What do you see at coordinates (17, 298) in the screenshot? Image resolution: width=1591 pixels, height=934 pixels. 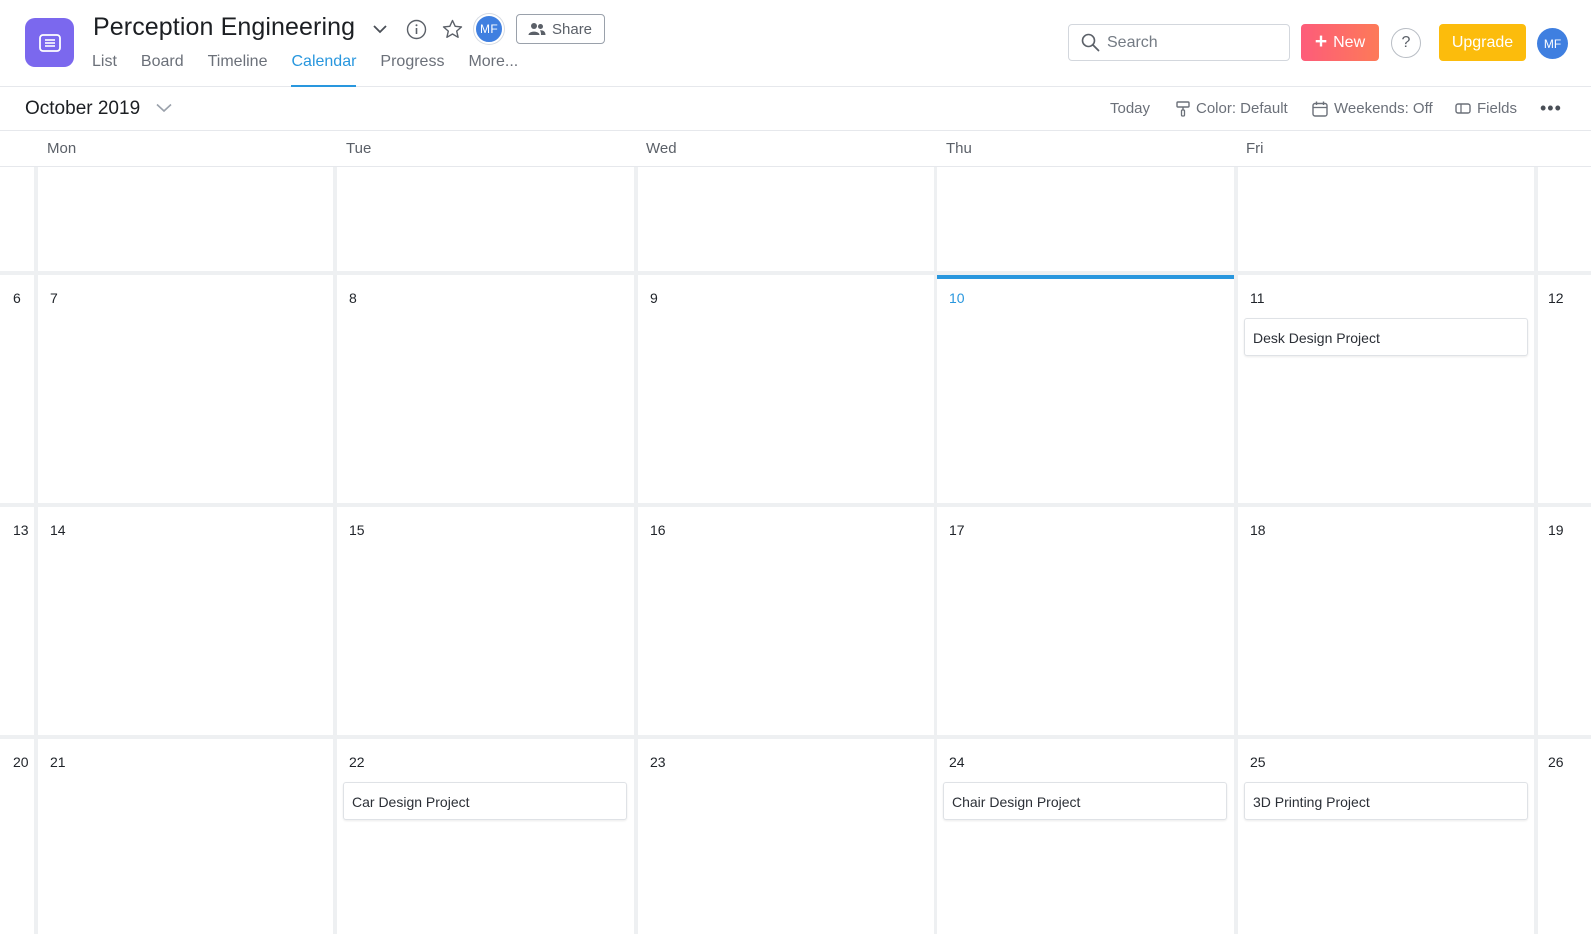 I see `day-number: 6` at bounding box center [17, 298].